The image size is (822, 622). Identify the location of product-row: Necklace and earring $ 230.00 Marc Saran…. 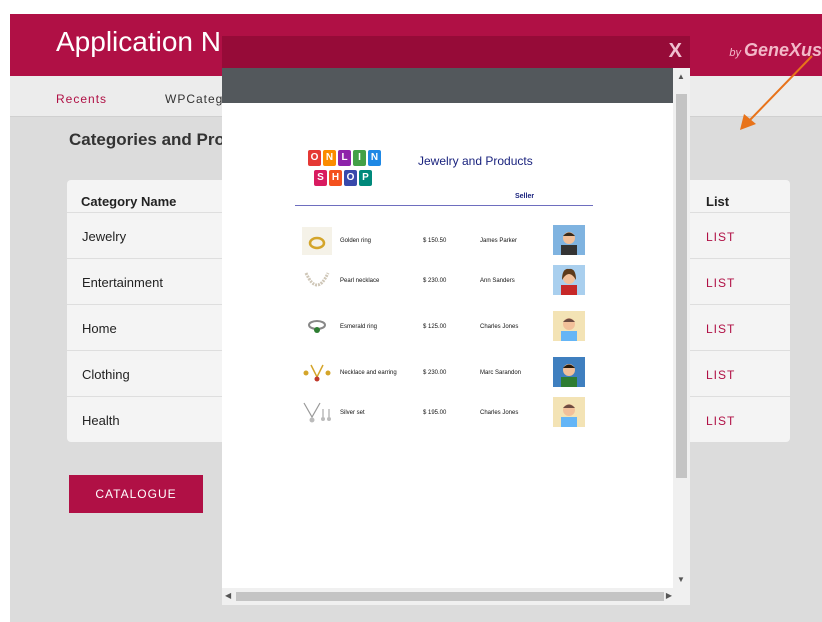
(411, 375).